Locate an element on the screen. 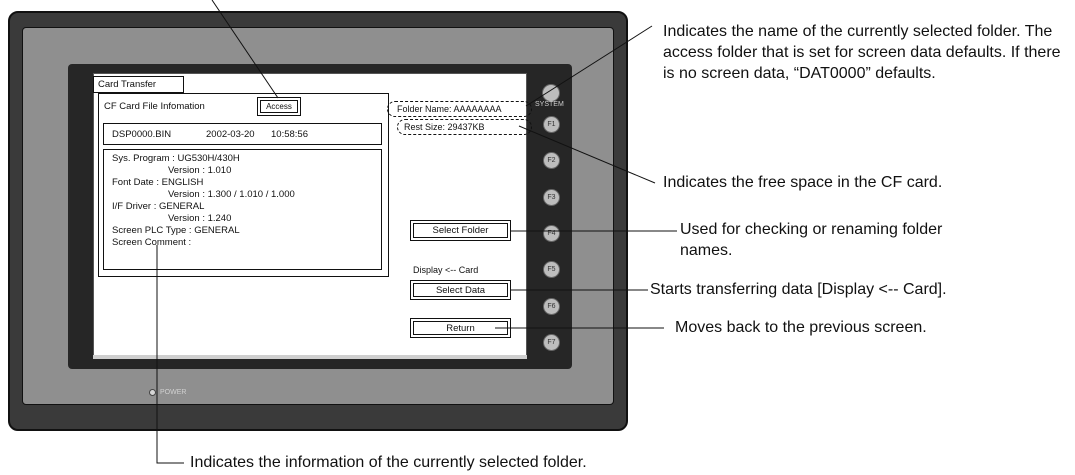 This screenshot has width=1075, height=475. folder-name-leader-line is located at coordinates (589, 66).